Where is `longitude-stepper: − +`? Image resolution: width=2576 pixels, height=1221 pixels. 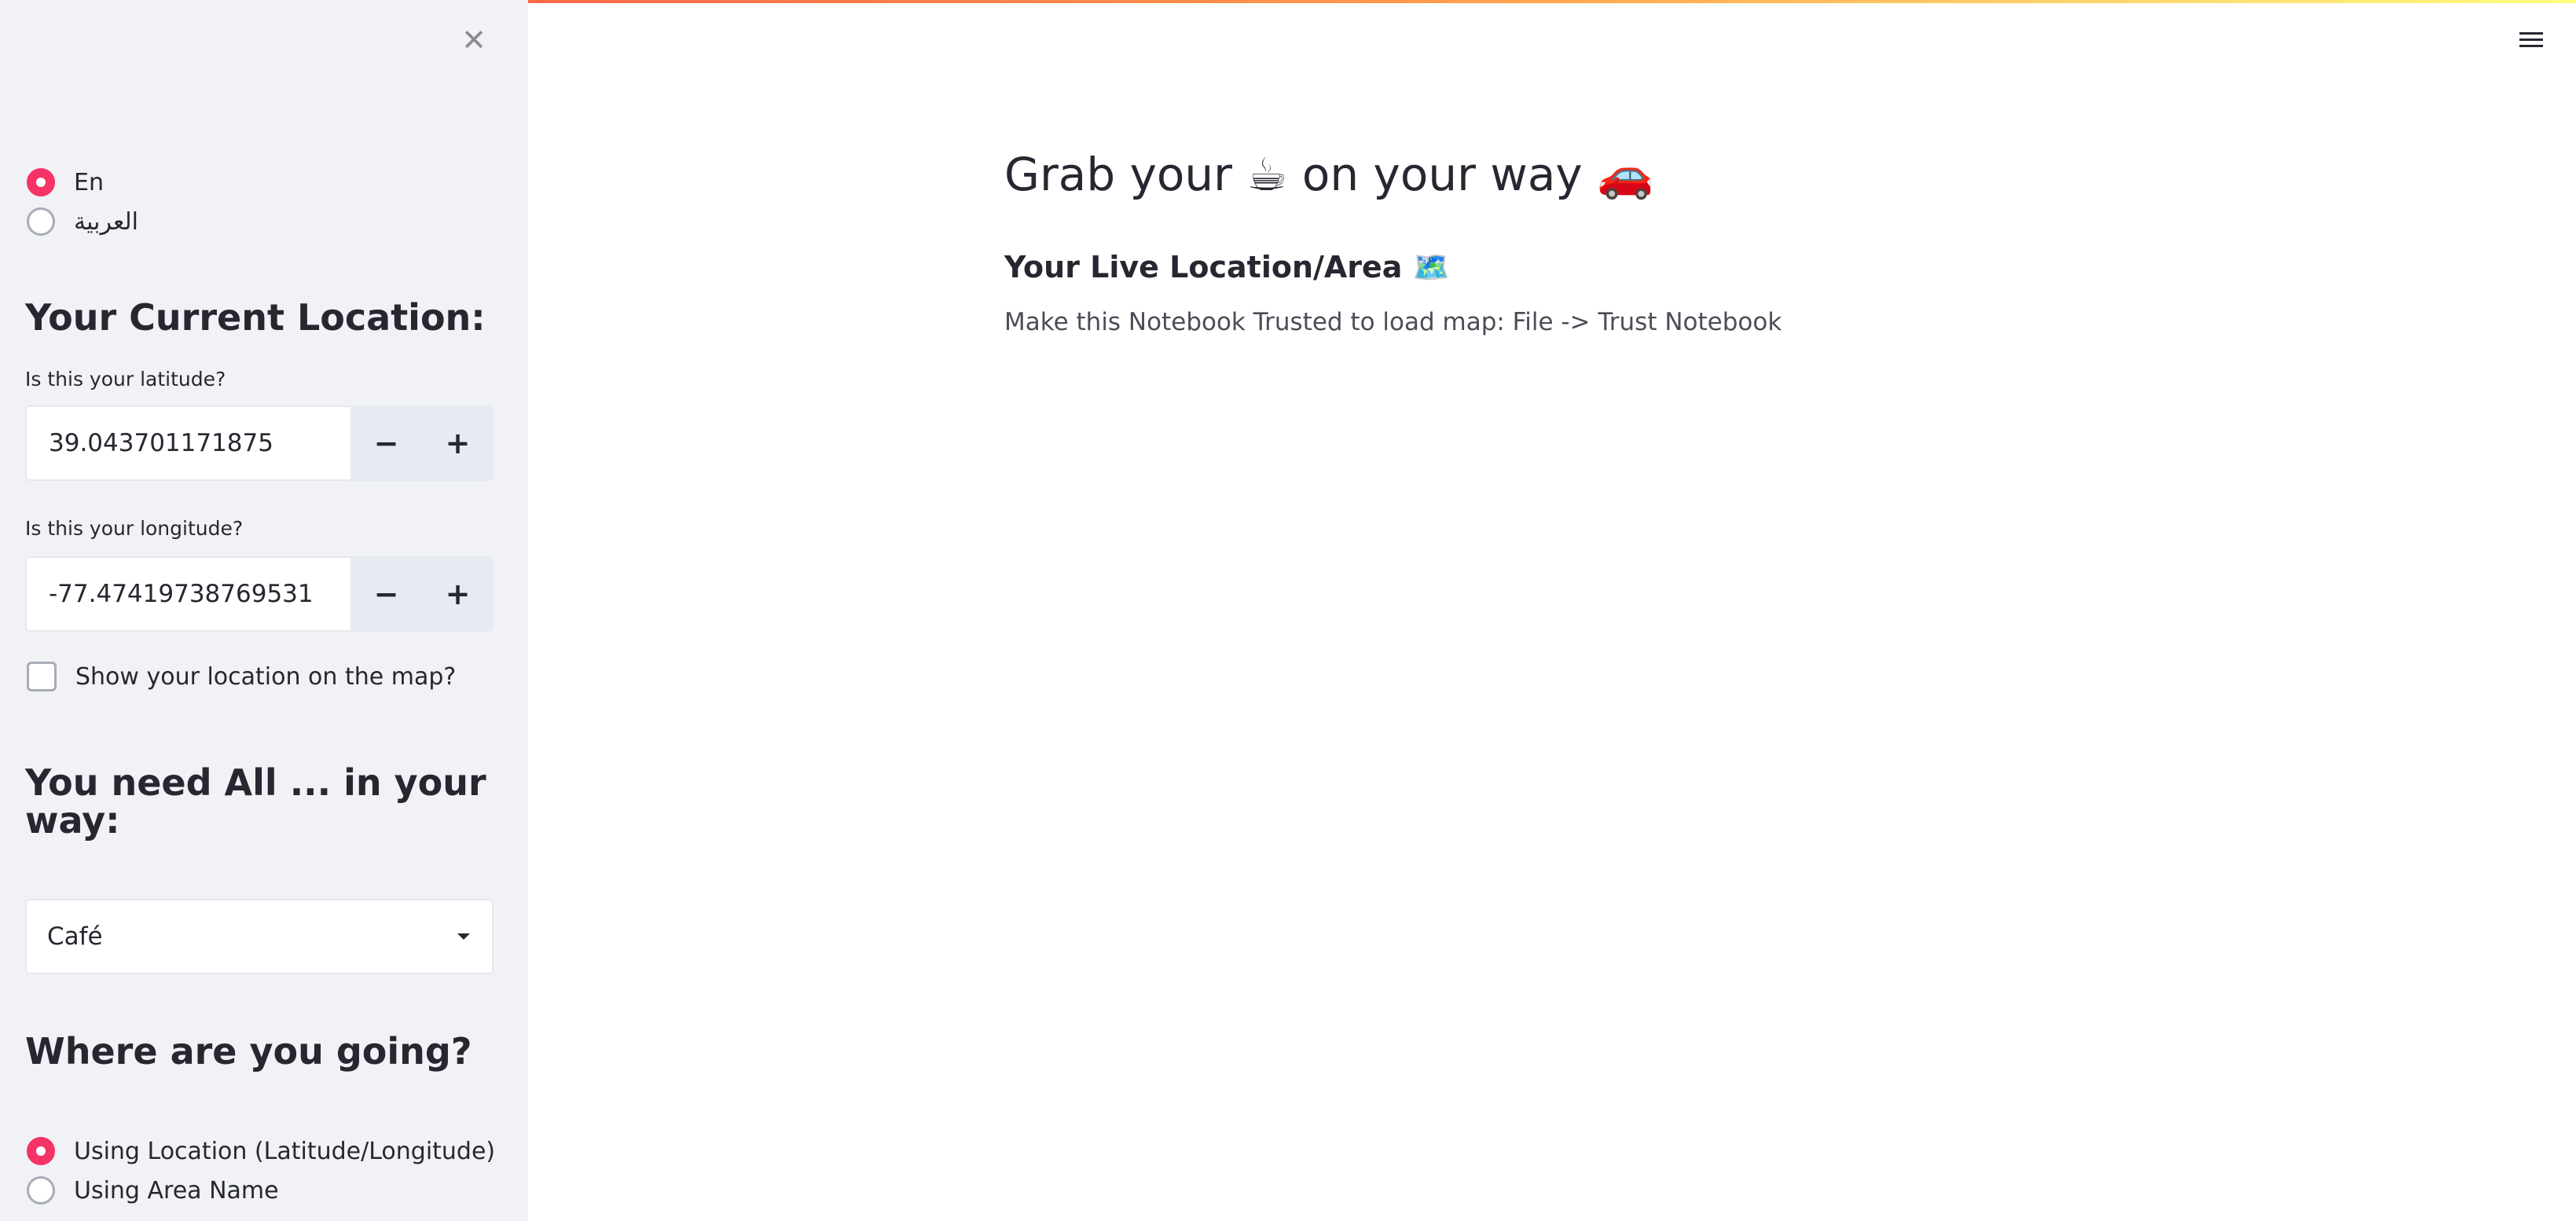
longitude-stepper: − + is located at coordinates (259, 594).